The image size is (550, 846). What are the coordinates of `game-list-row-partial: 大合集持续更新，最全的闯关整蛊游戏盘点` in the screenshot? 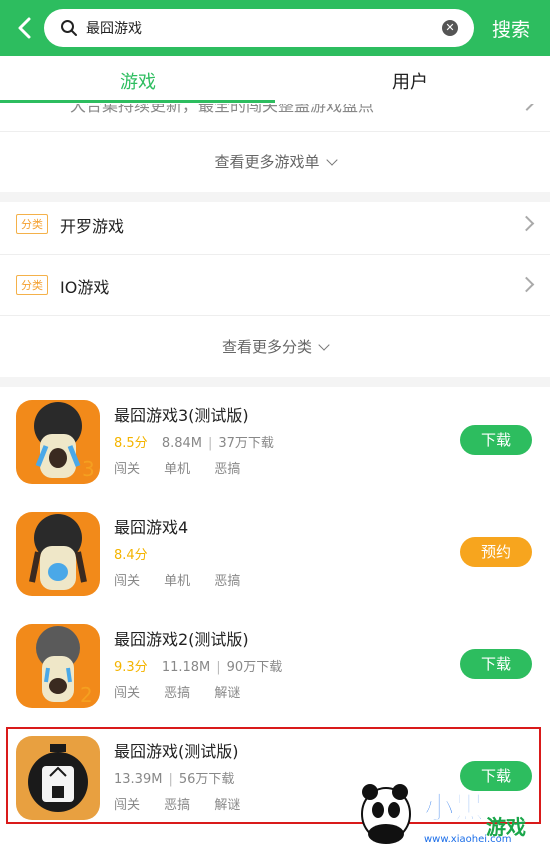 It's located at (275, 118).